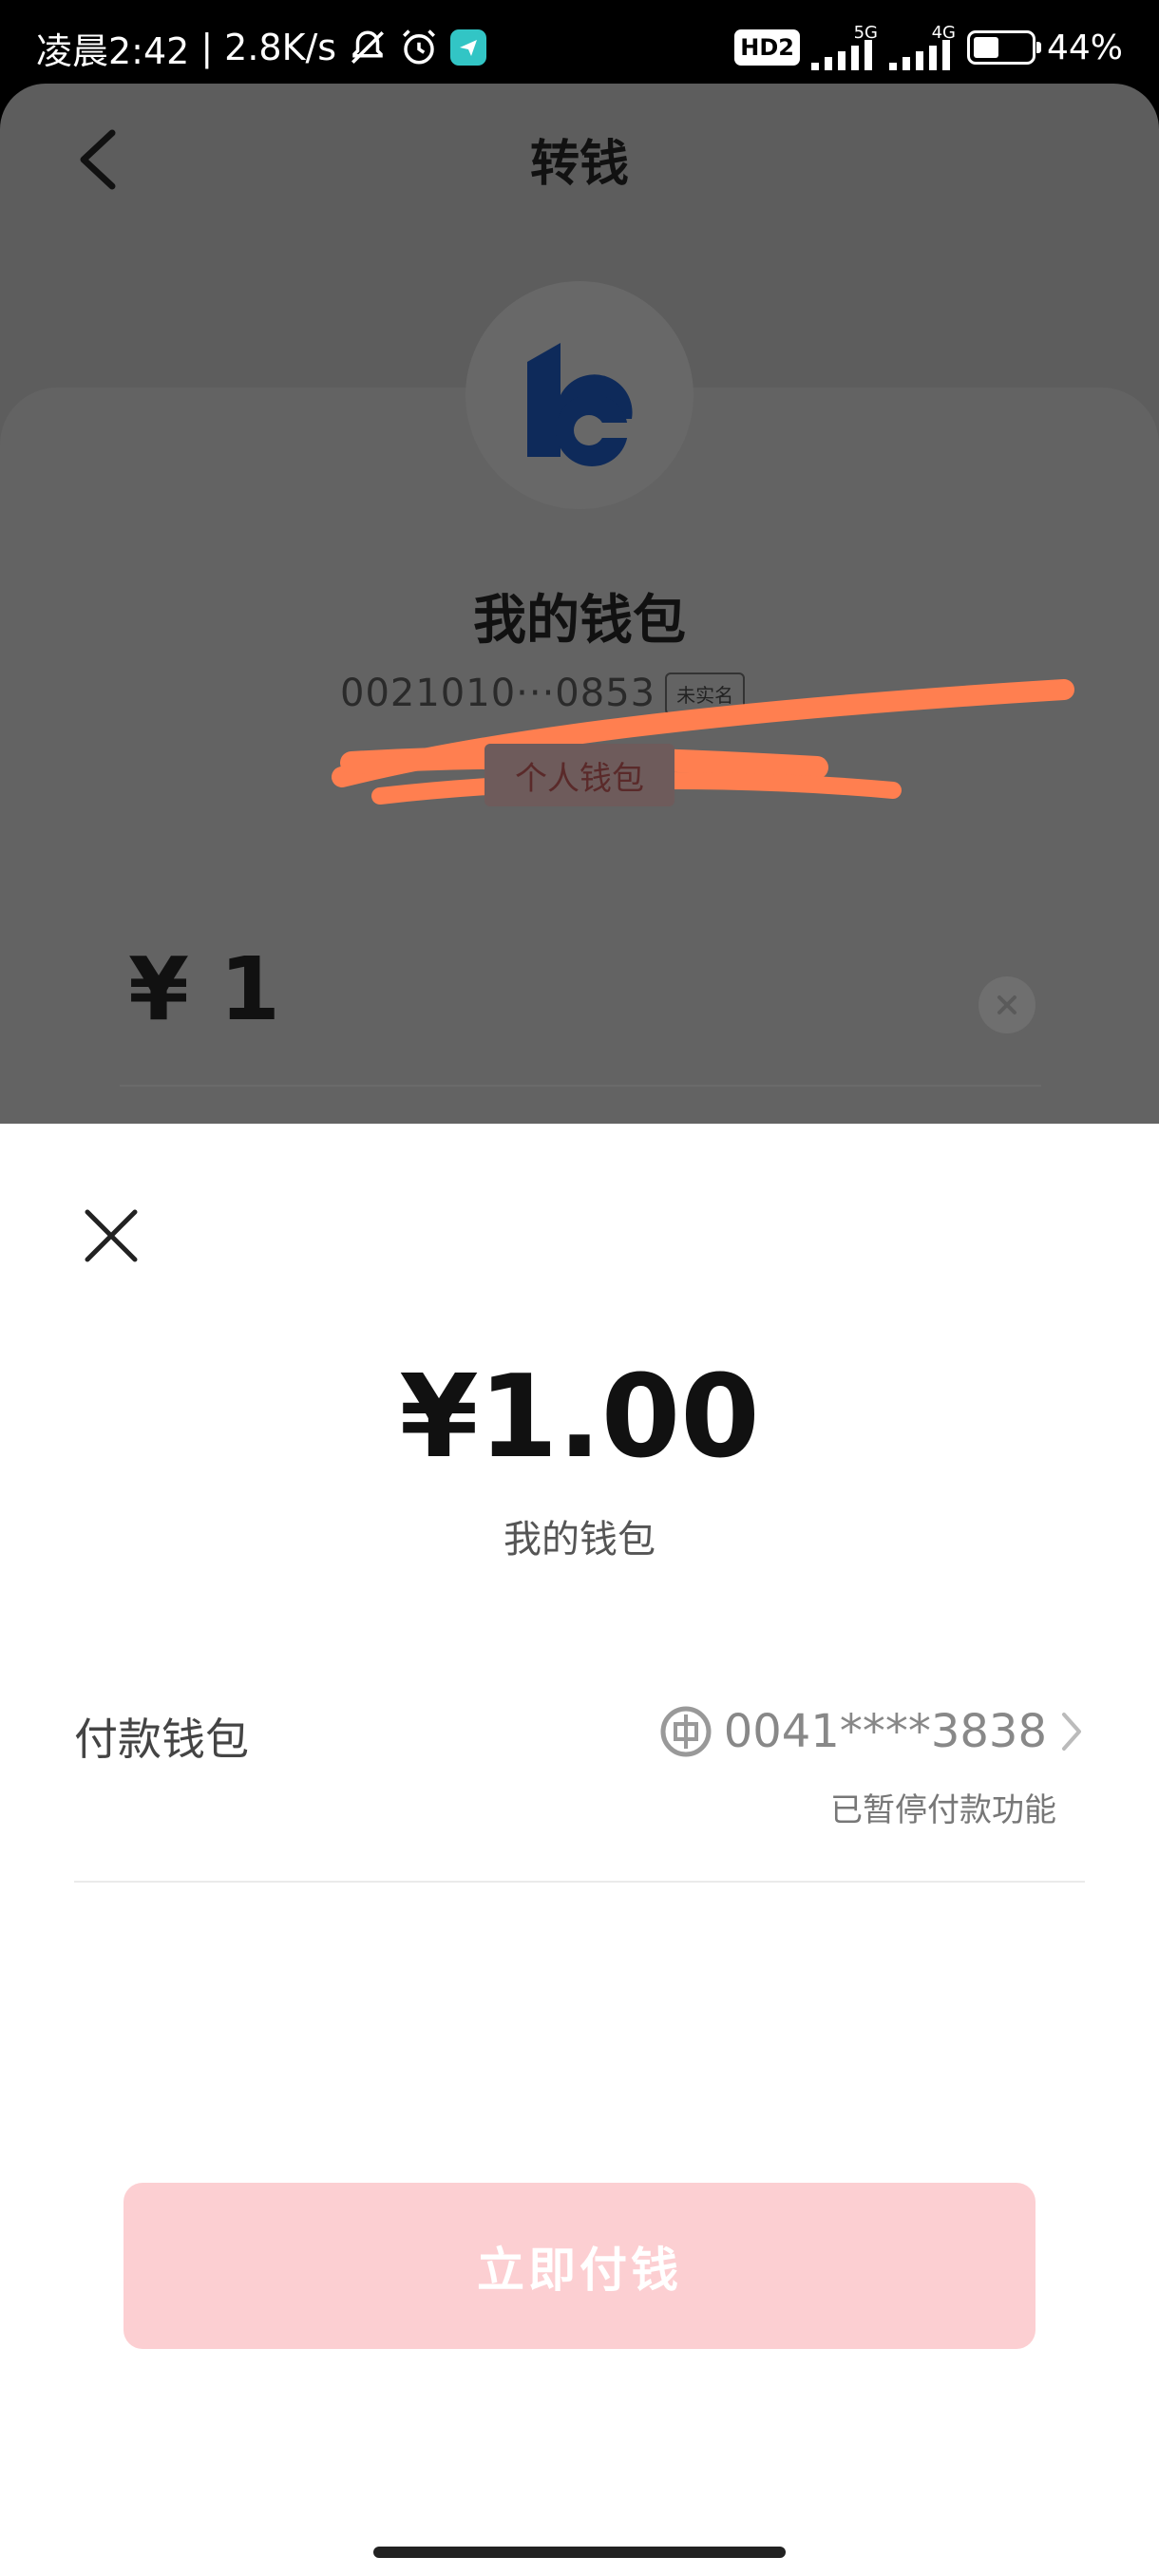 This screenshot has width=1159, height=2576. I want to click on pay-wallet-label: 付款钱包, so click(161, 1739).